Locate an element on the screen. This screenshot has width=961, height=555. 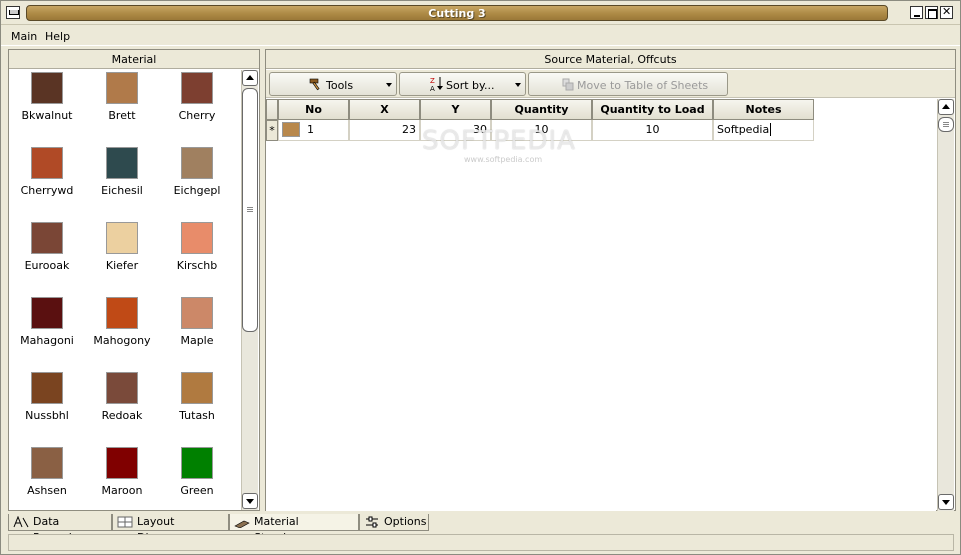
table-scrollbar is located at coordinates (945, 305).